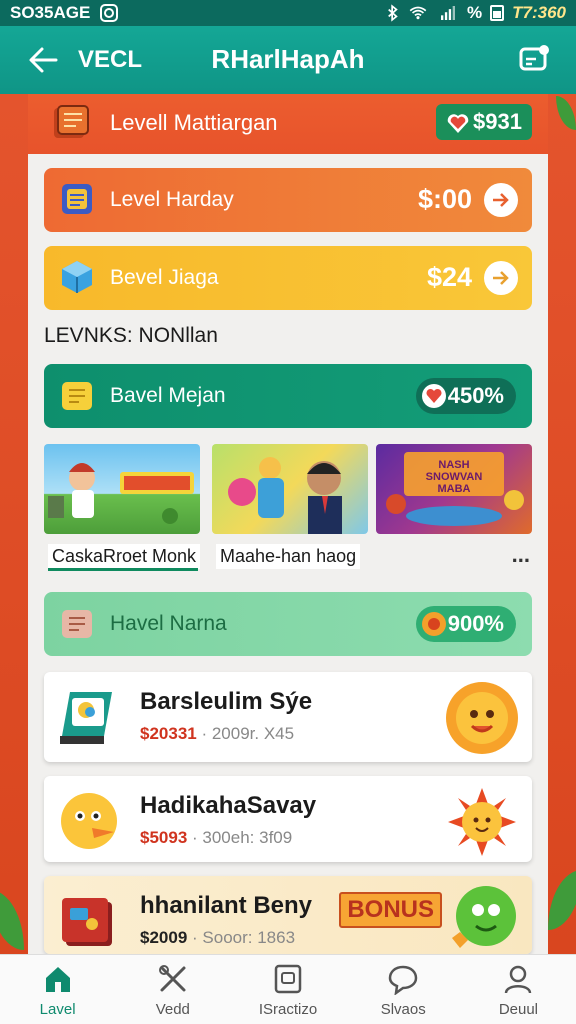  What do you see at coordinates (242, 837) in the screenshot?
I see `card-meta: · 300eh: 3f09` at bounding box center [242, 837].